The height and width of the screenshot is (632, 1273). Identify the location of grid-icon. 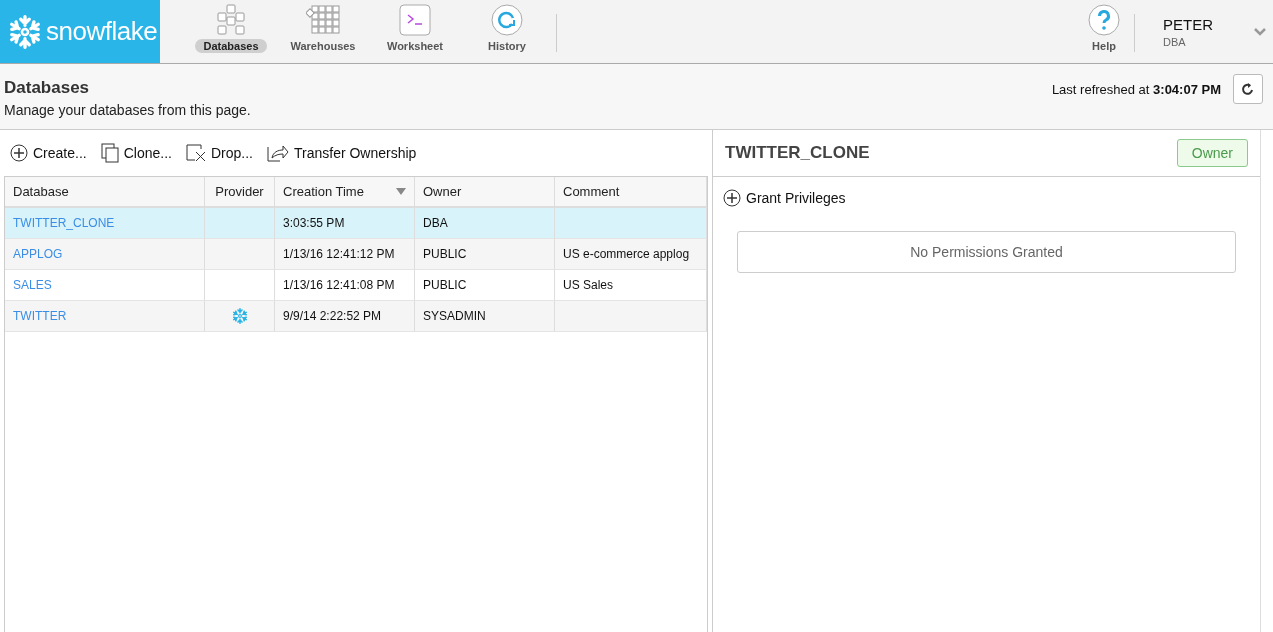
(323, 20).